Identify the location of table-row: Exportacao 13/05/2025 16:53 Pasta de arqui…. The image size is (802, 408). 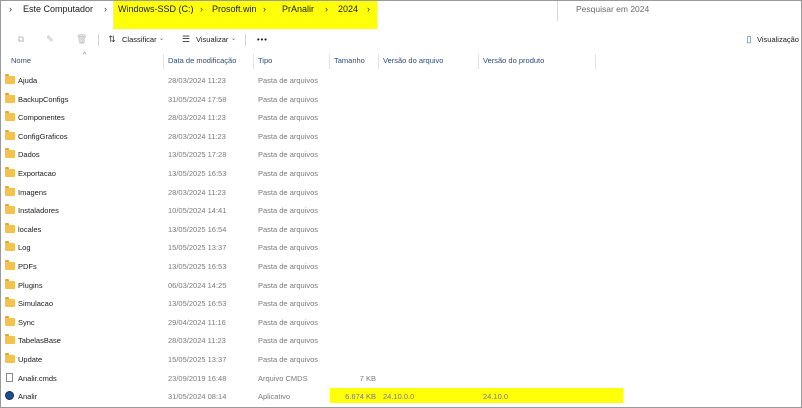
(401, 173).